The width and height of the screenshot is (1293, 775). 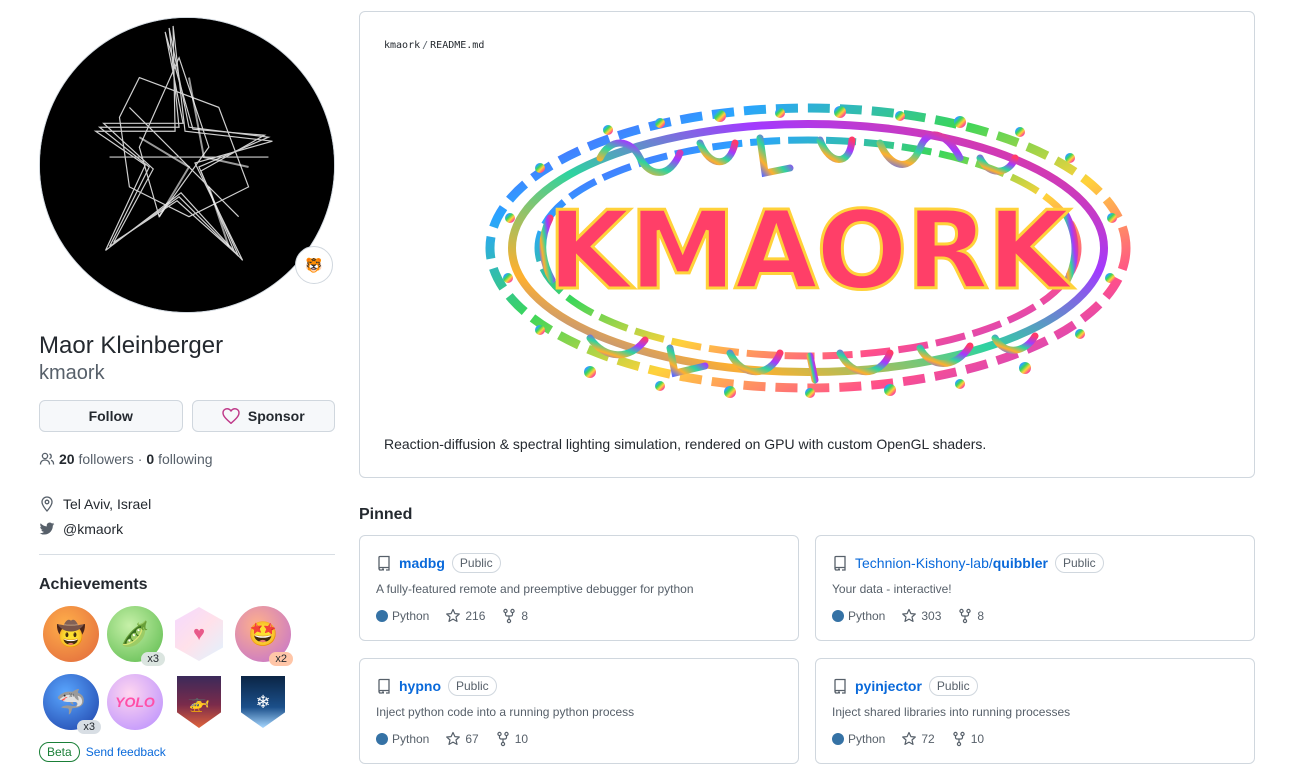 What do you see at coordinates (465, 616) in the screenshot?
I see `stars-link: 216` at bounding box center [465, 616].